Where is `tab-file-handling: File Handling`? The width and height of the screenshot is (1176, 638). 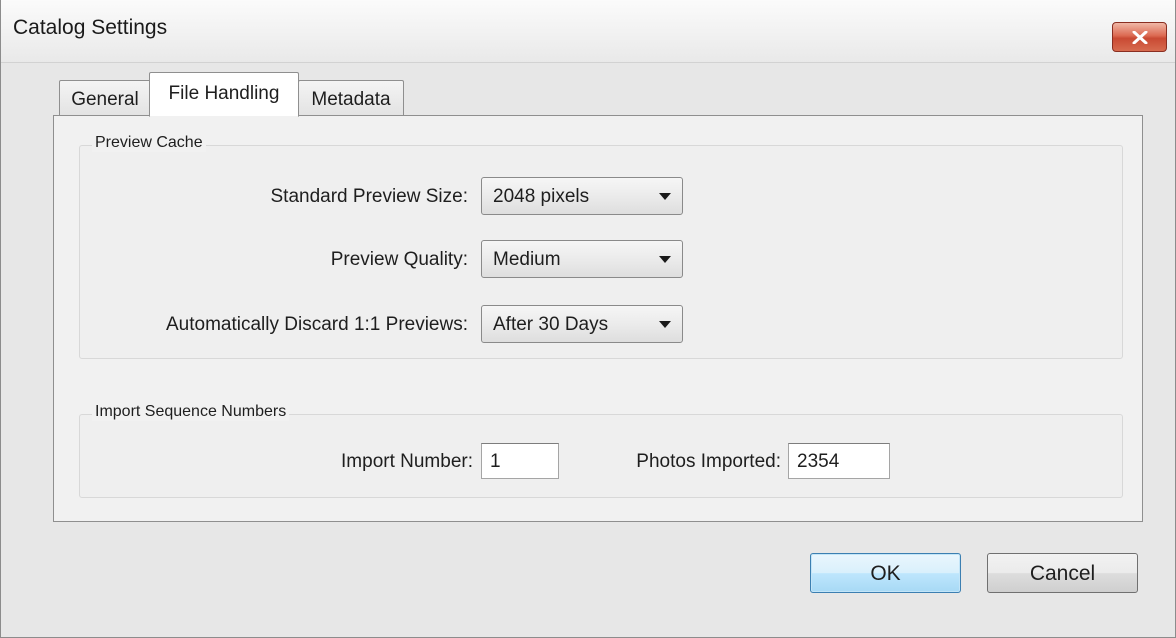
tab-file-handling: File Handling is located at coordinates (224, 94).